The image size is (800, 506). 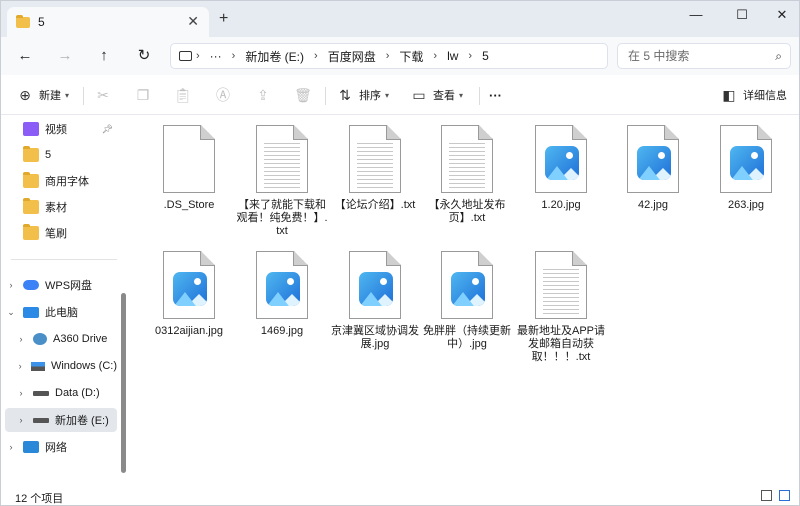 I want to click on rename-button: Ⓐ, so click(x=223, y=95).